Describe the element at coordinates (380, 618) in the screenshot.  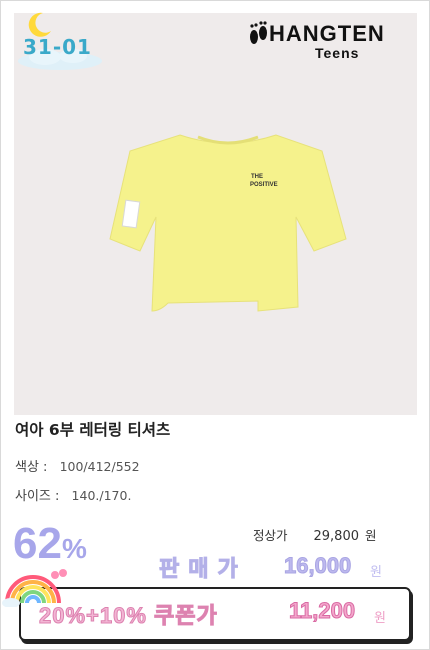
I see `coupon-price-unit: 원` at that location.